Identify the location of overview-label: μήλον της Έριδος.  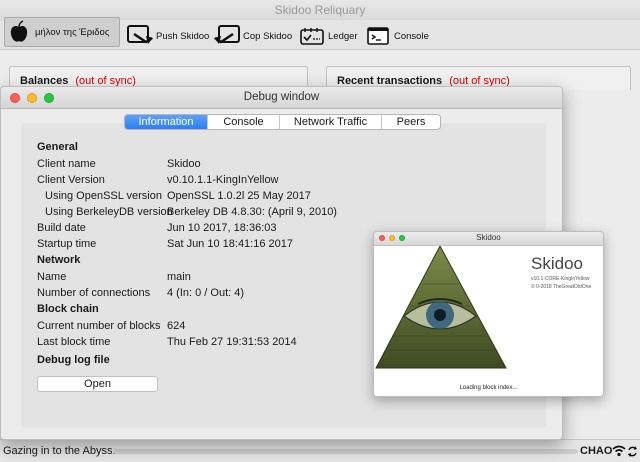
(72, 32).